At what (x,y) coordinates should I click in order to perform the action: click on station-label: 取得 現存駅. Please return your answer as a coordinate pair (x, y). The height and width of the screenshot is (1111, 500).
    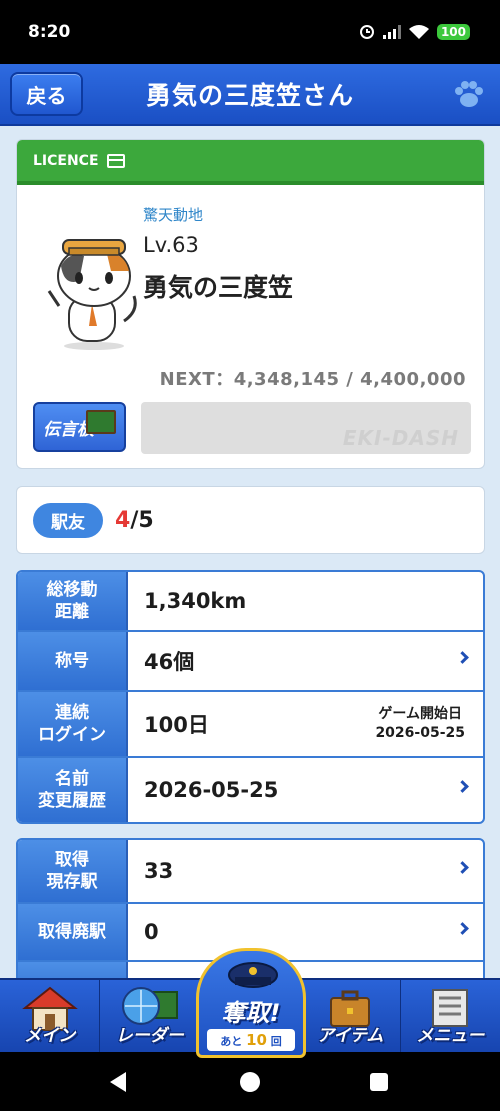
    Looking at the image, I should click on (73, 871).